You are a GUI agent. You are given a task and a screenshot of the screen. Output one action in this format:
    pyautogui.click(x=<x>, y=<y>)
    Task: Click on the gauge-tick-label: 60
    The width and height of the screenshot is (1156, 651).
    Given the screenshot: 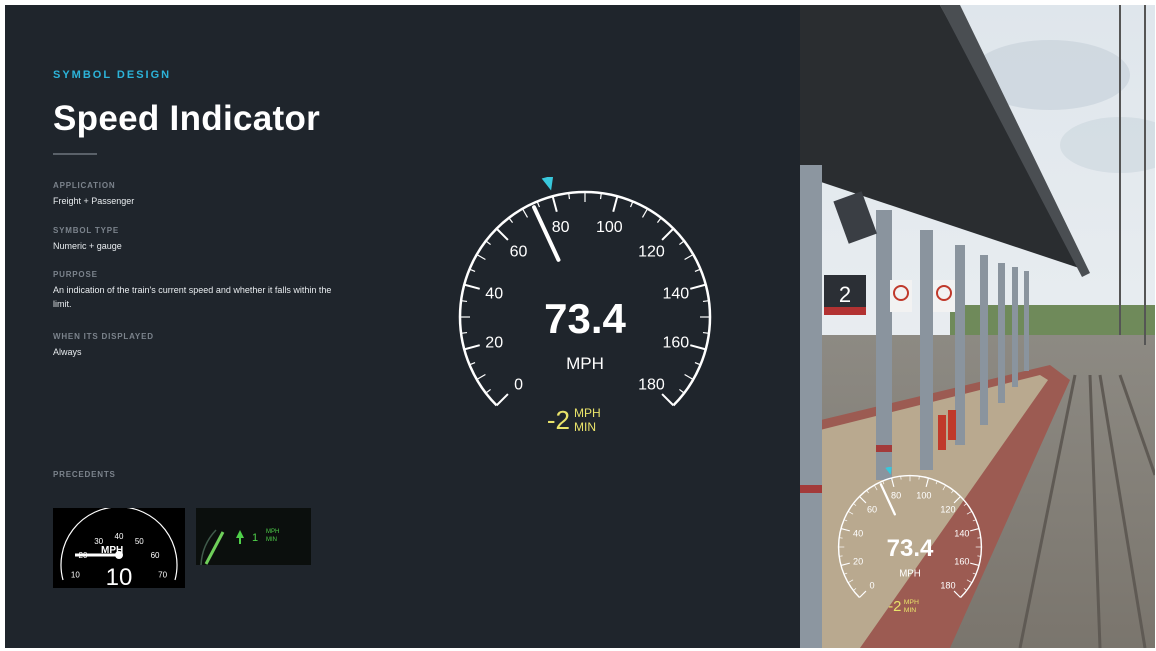 What is the action you would take?
    pyautogui.click(x=872, y=509)
    